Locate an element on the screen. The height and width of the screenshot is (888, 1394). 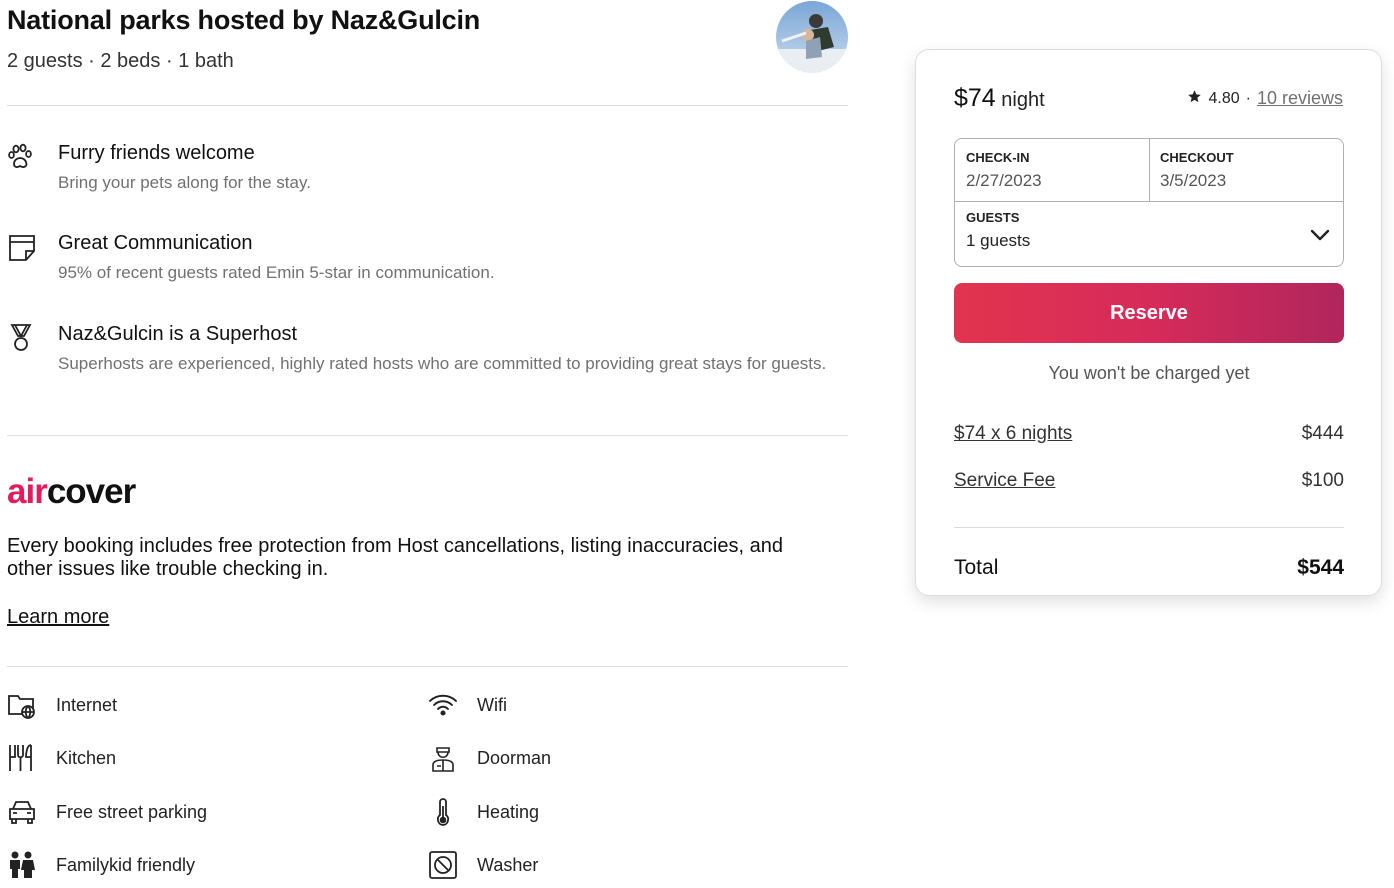
line-item-value: $444 is located at coordinates (1322, 433).